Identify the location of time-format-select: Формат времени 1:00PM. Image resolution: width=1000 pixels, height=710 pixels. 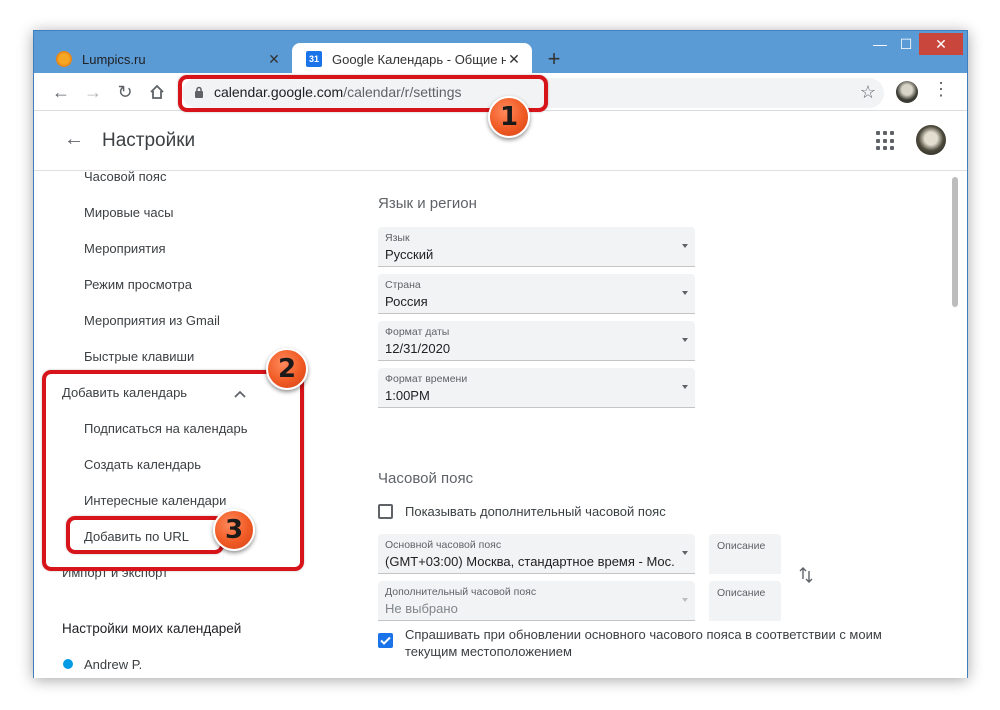
(536, 388).